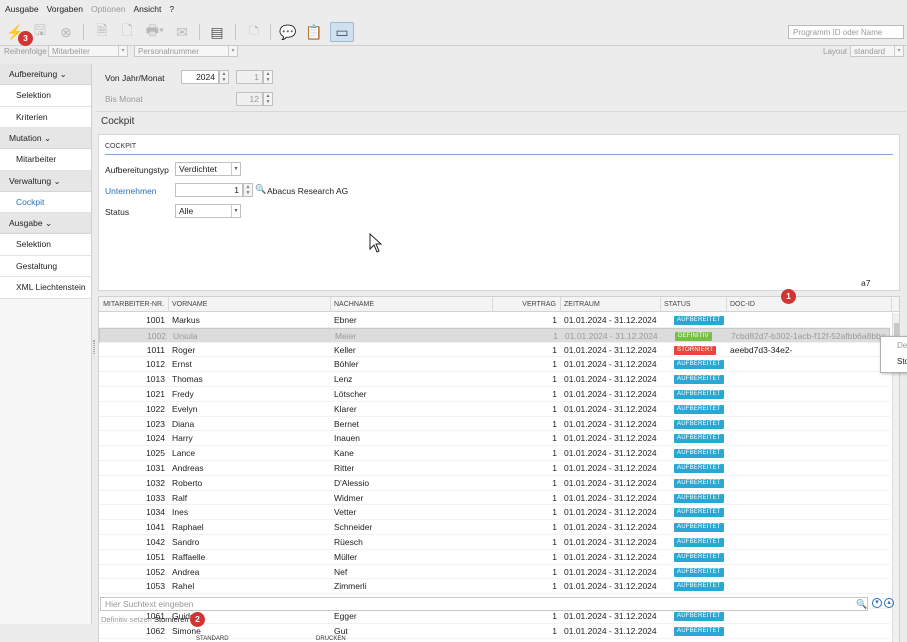  Describe the element at coordinates (902, 361) in the screenshot. I see `context-item-stornieren: Stornieren` at that location.